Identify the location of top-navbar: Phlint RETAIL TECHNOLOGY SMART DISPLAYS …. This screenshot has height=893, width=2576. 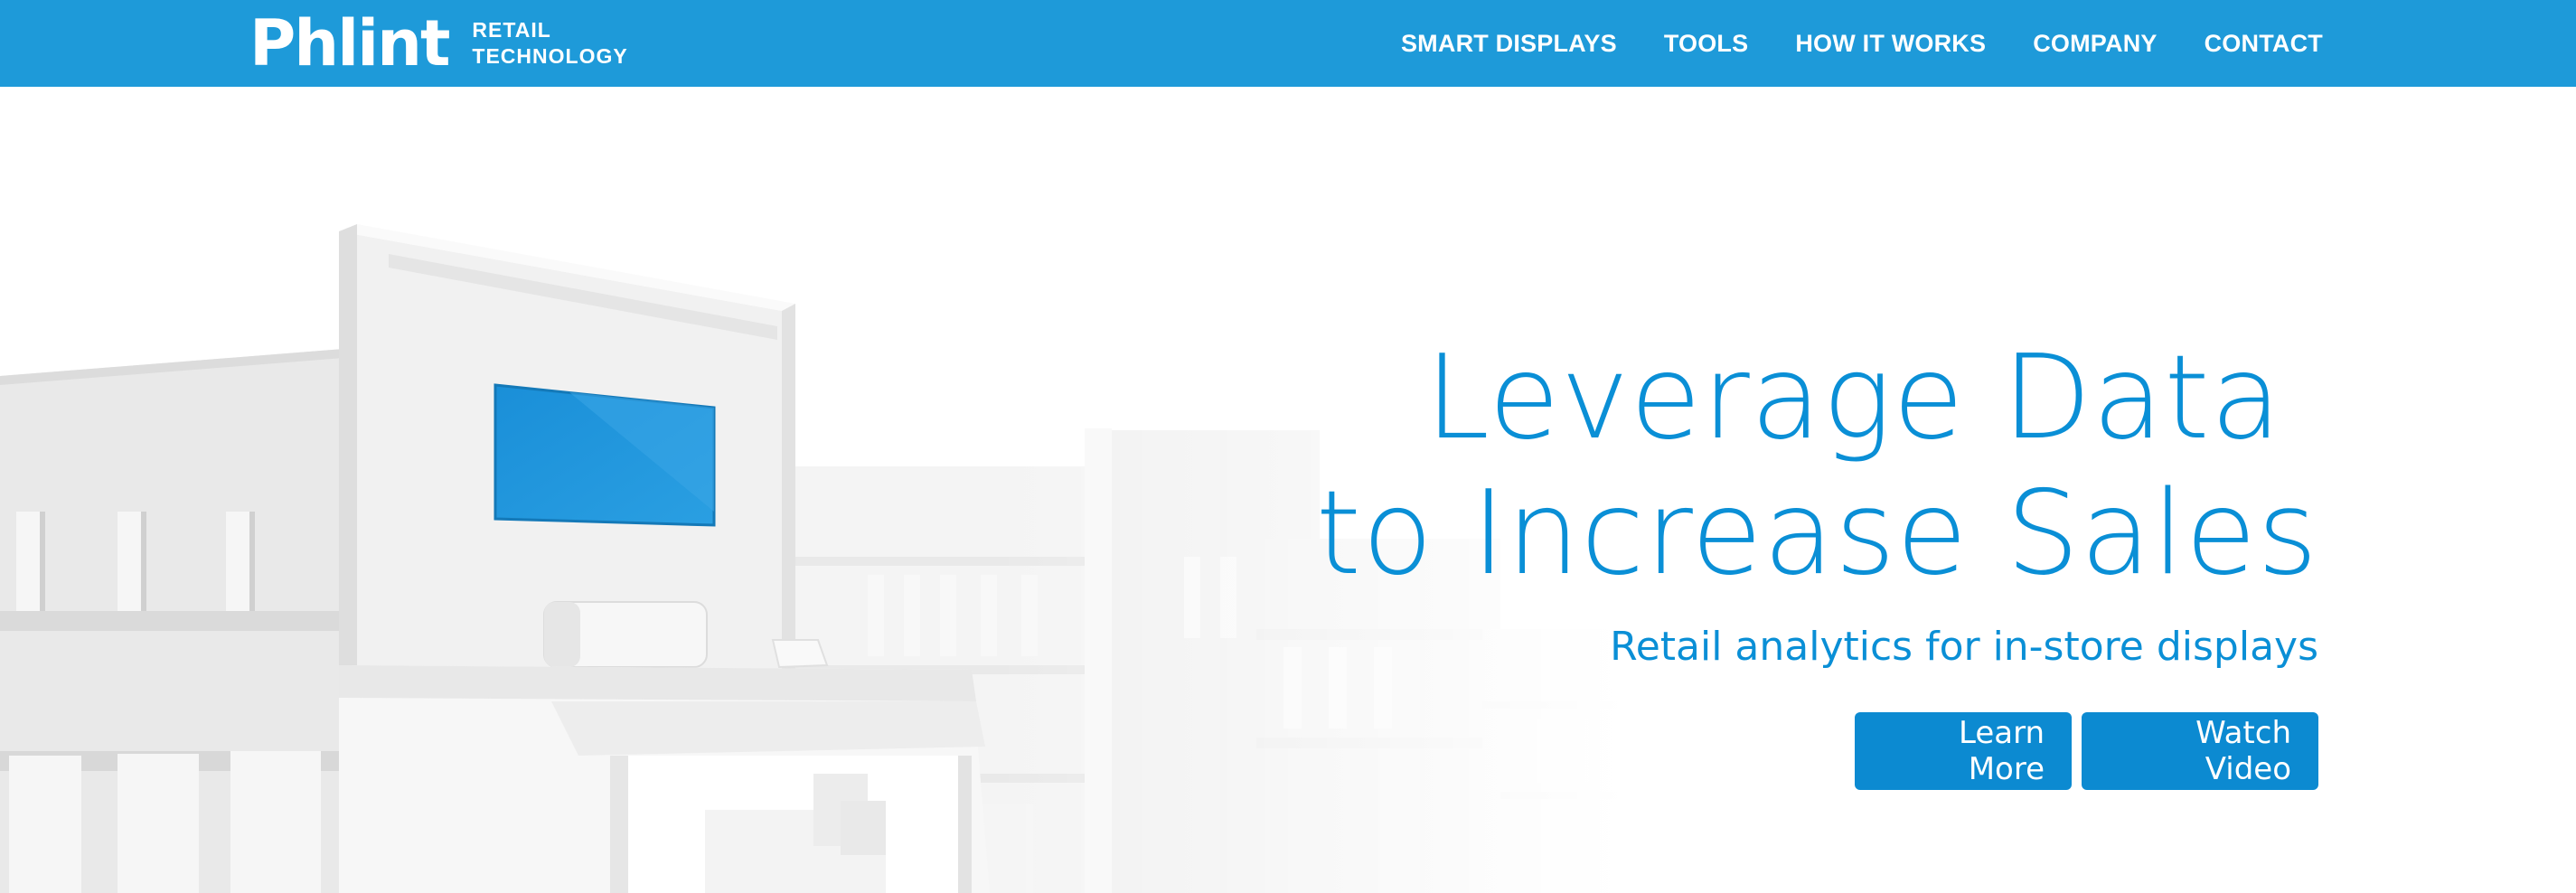
(1288, 44).